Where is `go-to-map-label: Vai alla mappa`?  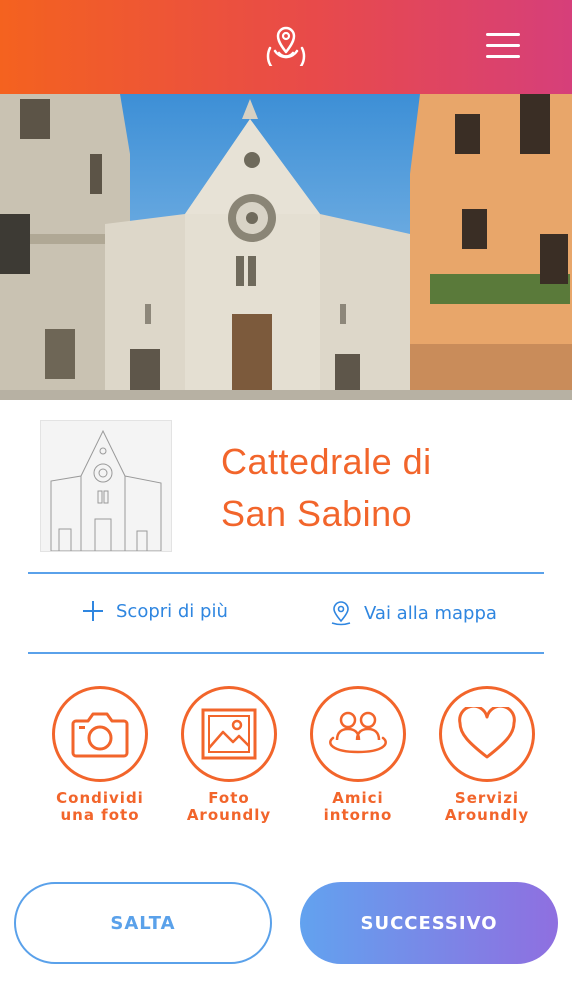 go-to-map-label: Vai alla mappa is located at coordinates (430, 613).